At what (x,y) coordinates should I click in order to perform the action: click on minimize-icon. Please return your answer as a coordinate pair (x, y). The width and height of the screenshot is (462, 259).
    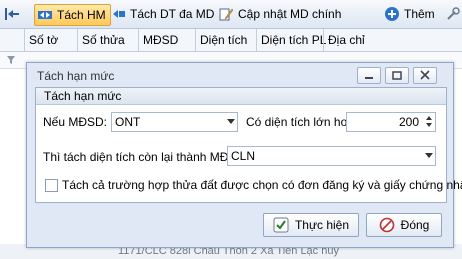
    Looking at the image, I should click on (369, 78).